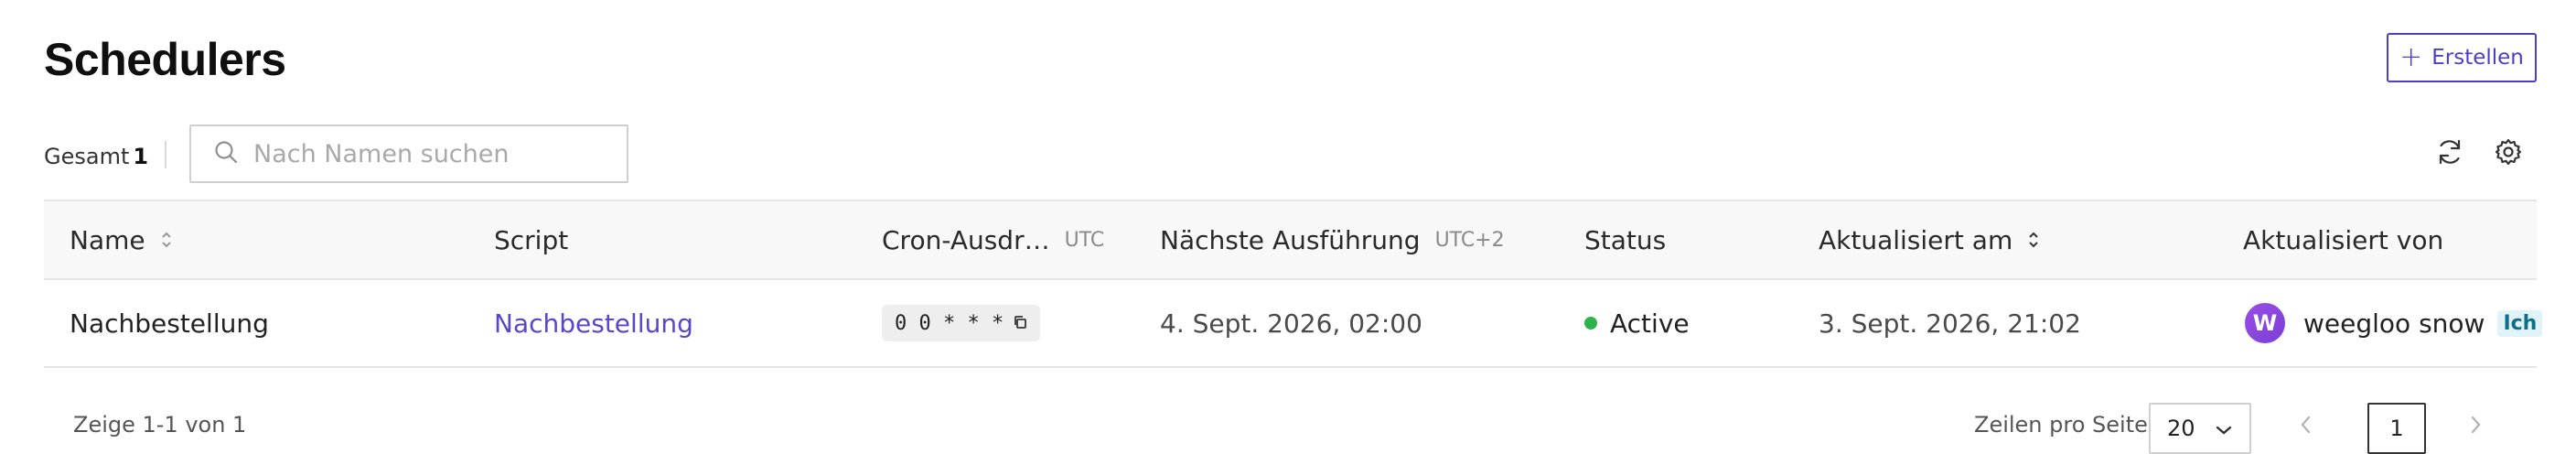 This screenshot has width=2576, height=454. What do you see at coordinates (226, 153) in the screenshot?
I see `search-icon` at bounding box center [226, 153].